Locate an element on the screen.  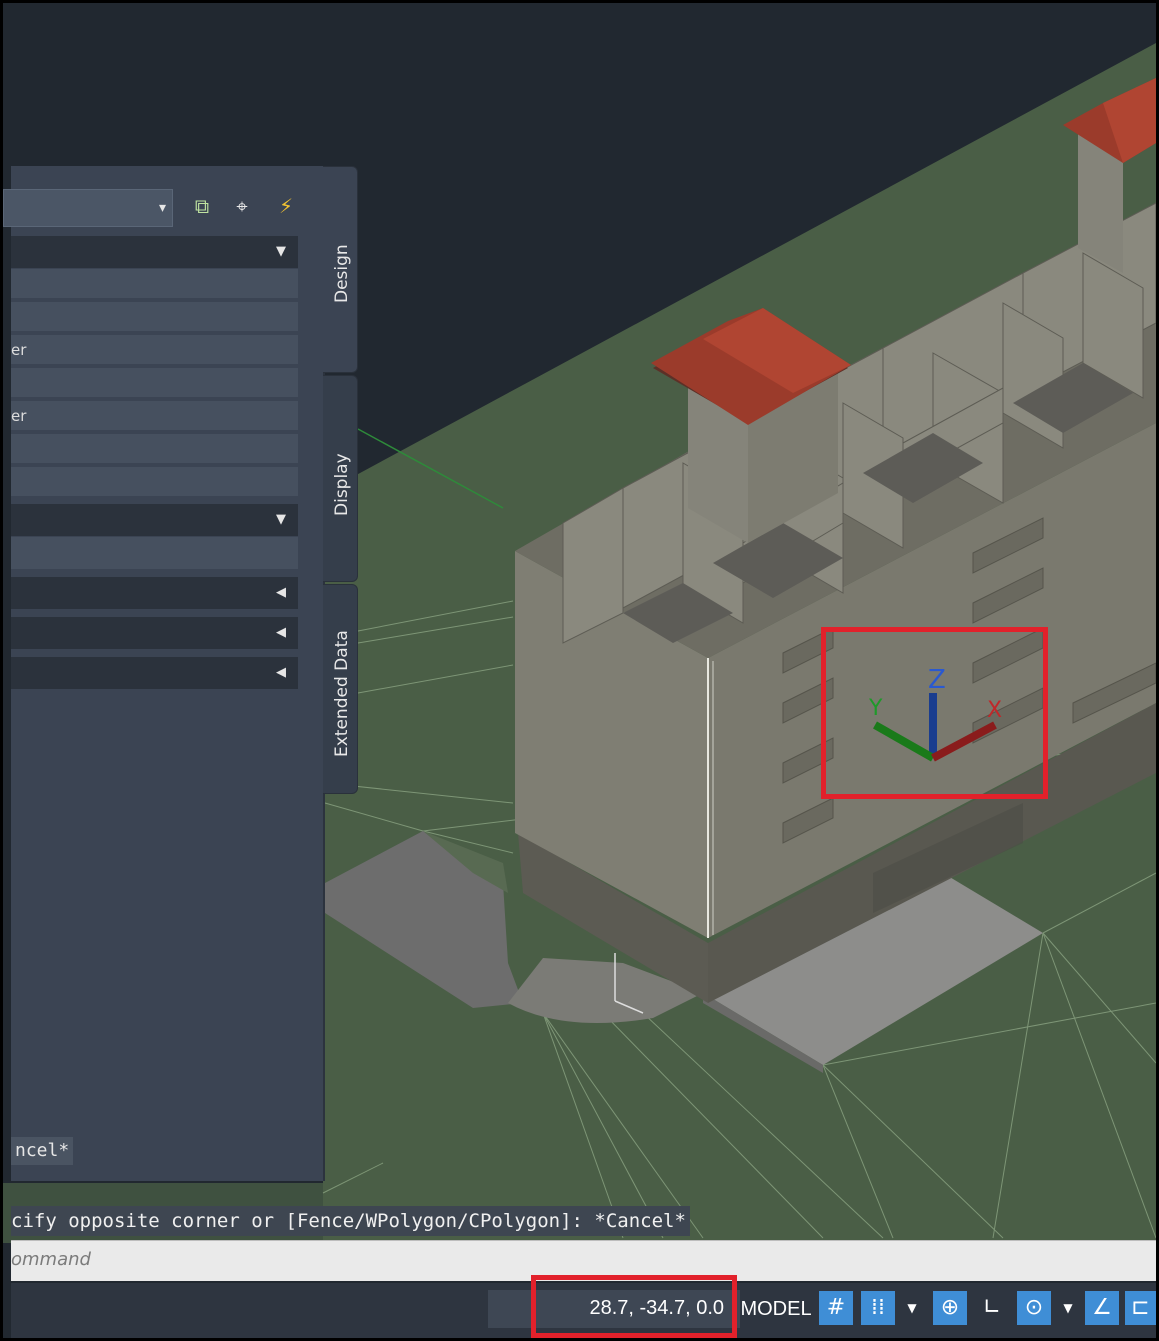
polar-tracking-icon: ⊙ is located at coordinates (1034, 1308).